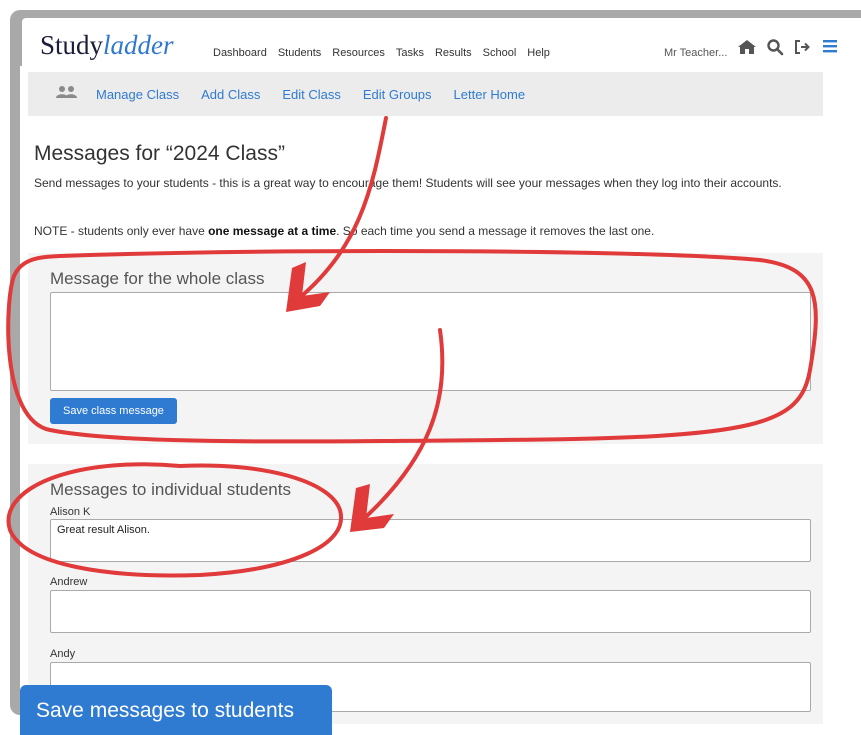 The height and width of the screenshot is (735, 861). What do you see at coordinates (410, 53) in the screenshot?
I see `nav-tasks: Tasks` at bounding box center [410, 53].